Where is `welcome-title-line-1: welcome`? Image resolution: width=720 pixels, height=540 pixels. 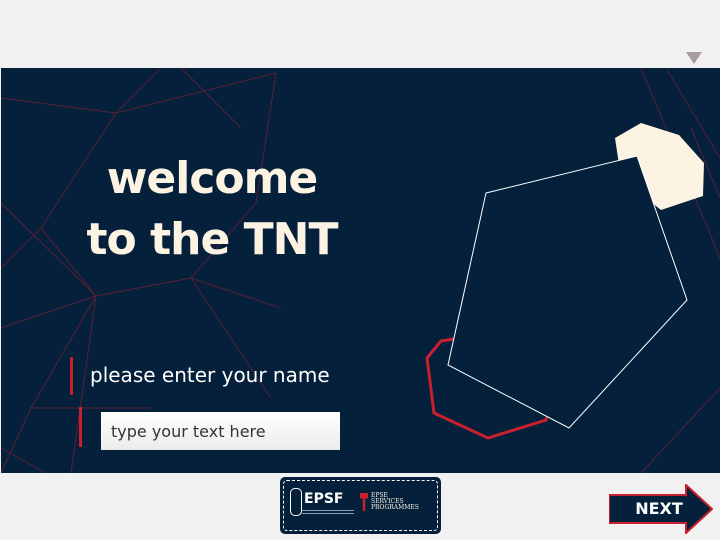
welcome-title-line-1: welcome is located at coordinates (212, 178).